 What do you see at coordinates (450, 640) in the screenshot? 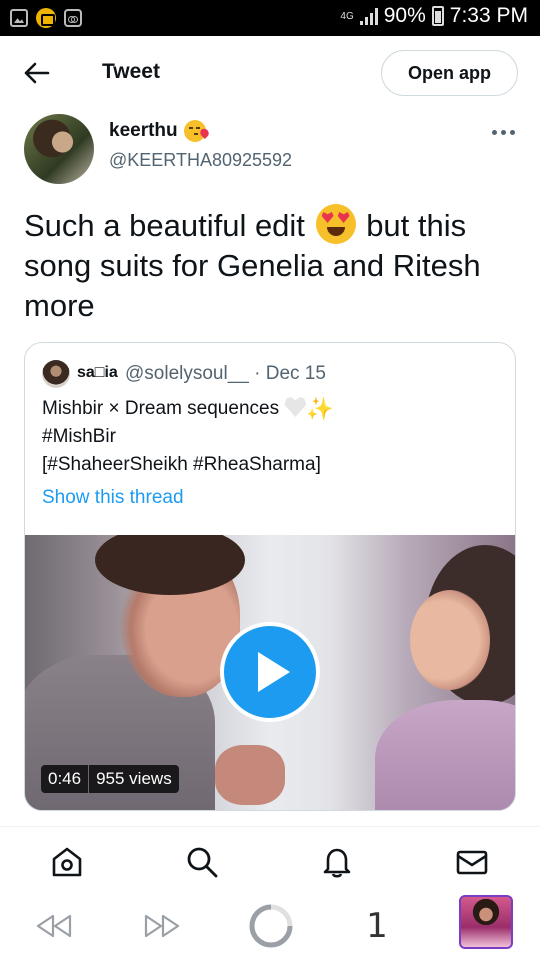
I see `video-frame-figure-2-face` at bounding box center [450, 640].